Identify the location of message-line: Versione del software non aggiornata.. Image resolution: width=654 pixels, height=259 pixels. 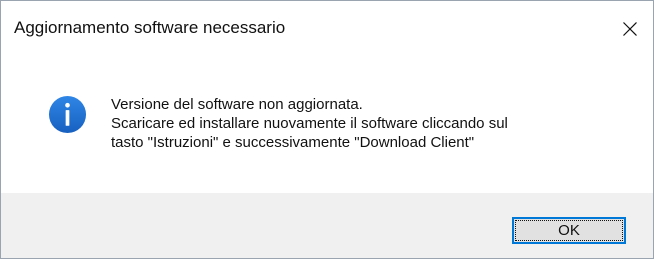
(237, 104).